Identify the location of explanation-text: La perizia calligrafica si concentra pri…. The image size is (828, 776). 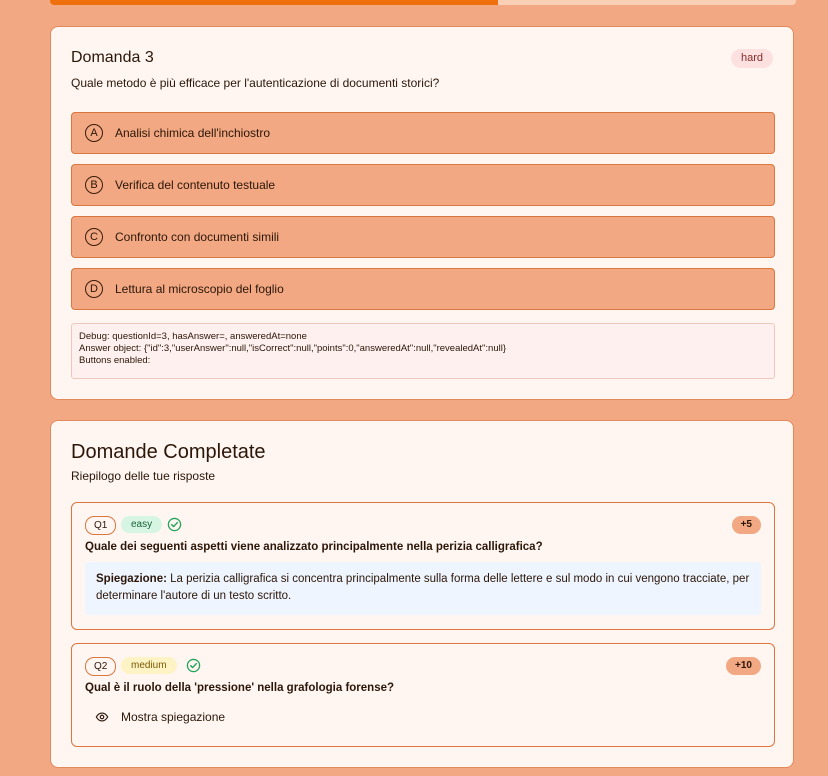
(423, 587).